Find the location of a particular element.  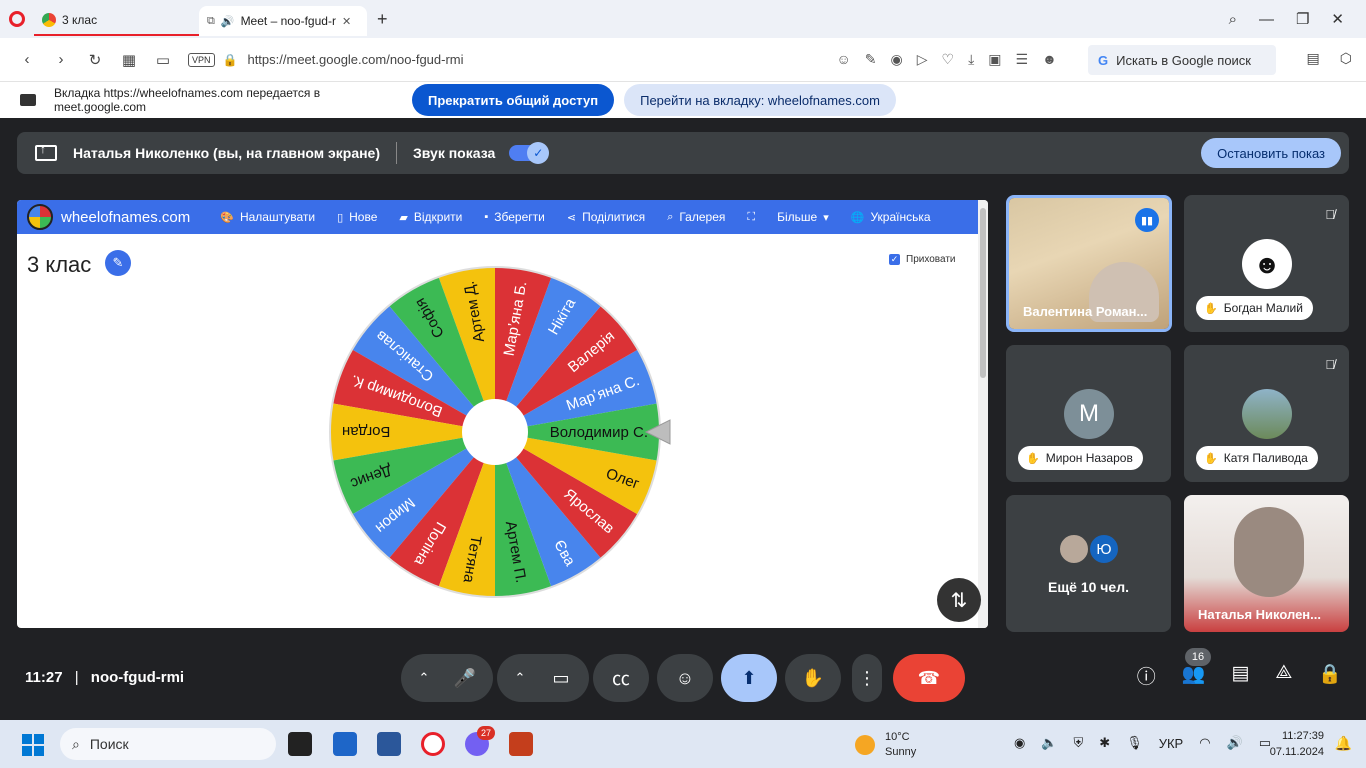

task-view-icon is located at coordinates (300, 744).